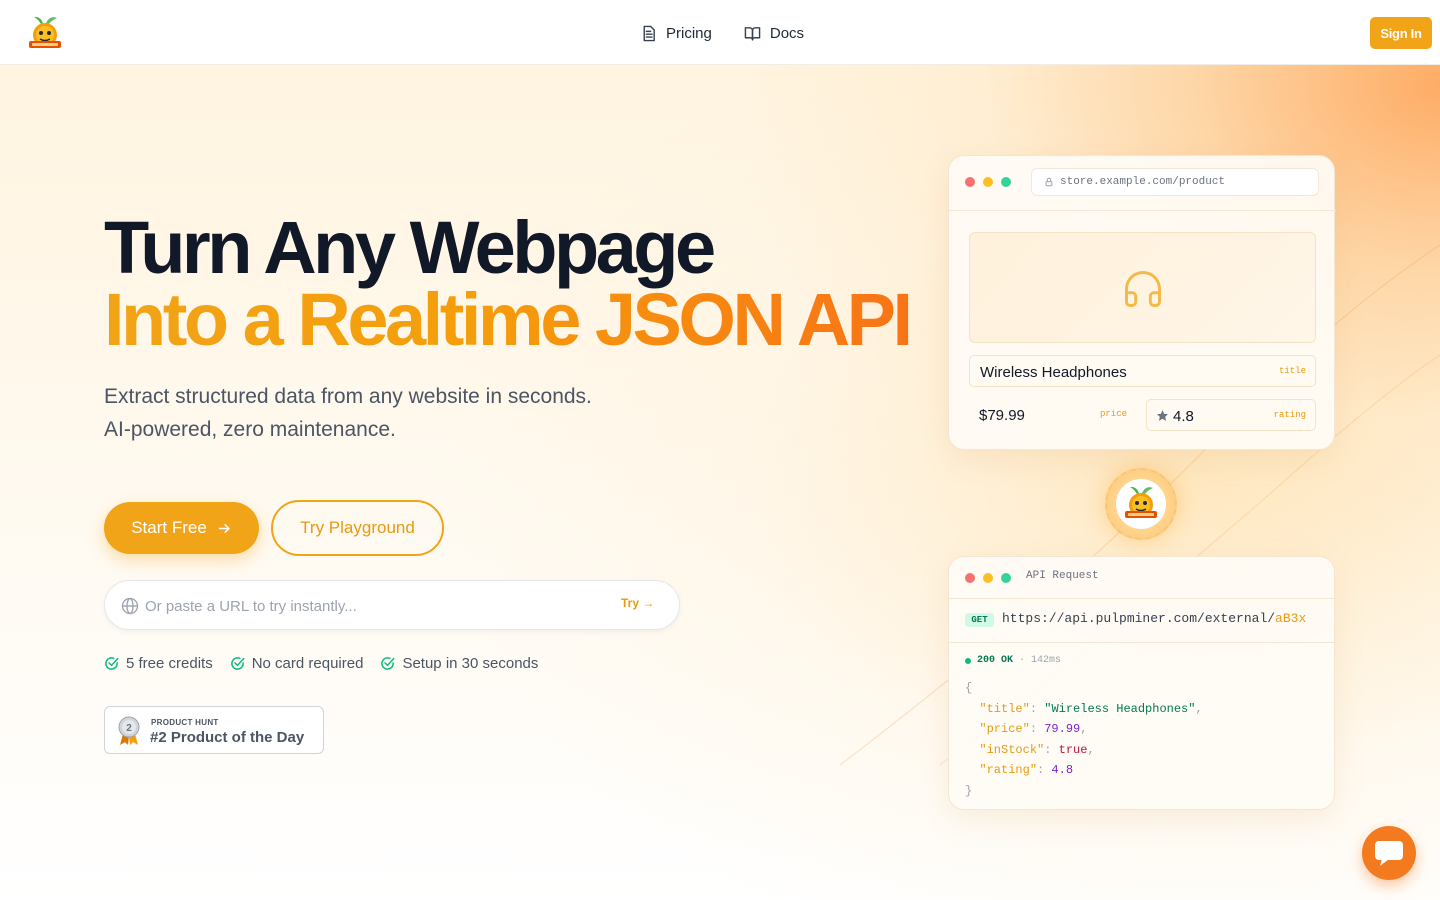 The height and width of the screenshot is (900, 1440). I want to click on check-label: Setup in 30 seconds, so click(470, 663).